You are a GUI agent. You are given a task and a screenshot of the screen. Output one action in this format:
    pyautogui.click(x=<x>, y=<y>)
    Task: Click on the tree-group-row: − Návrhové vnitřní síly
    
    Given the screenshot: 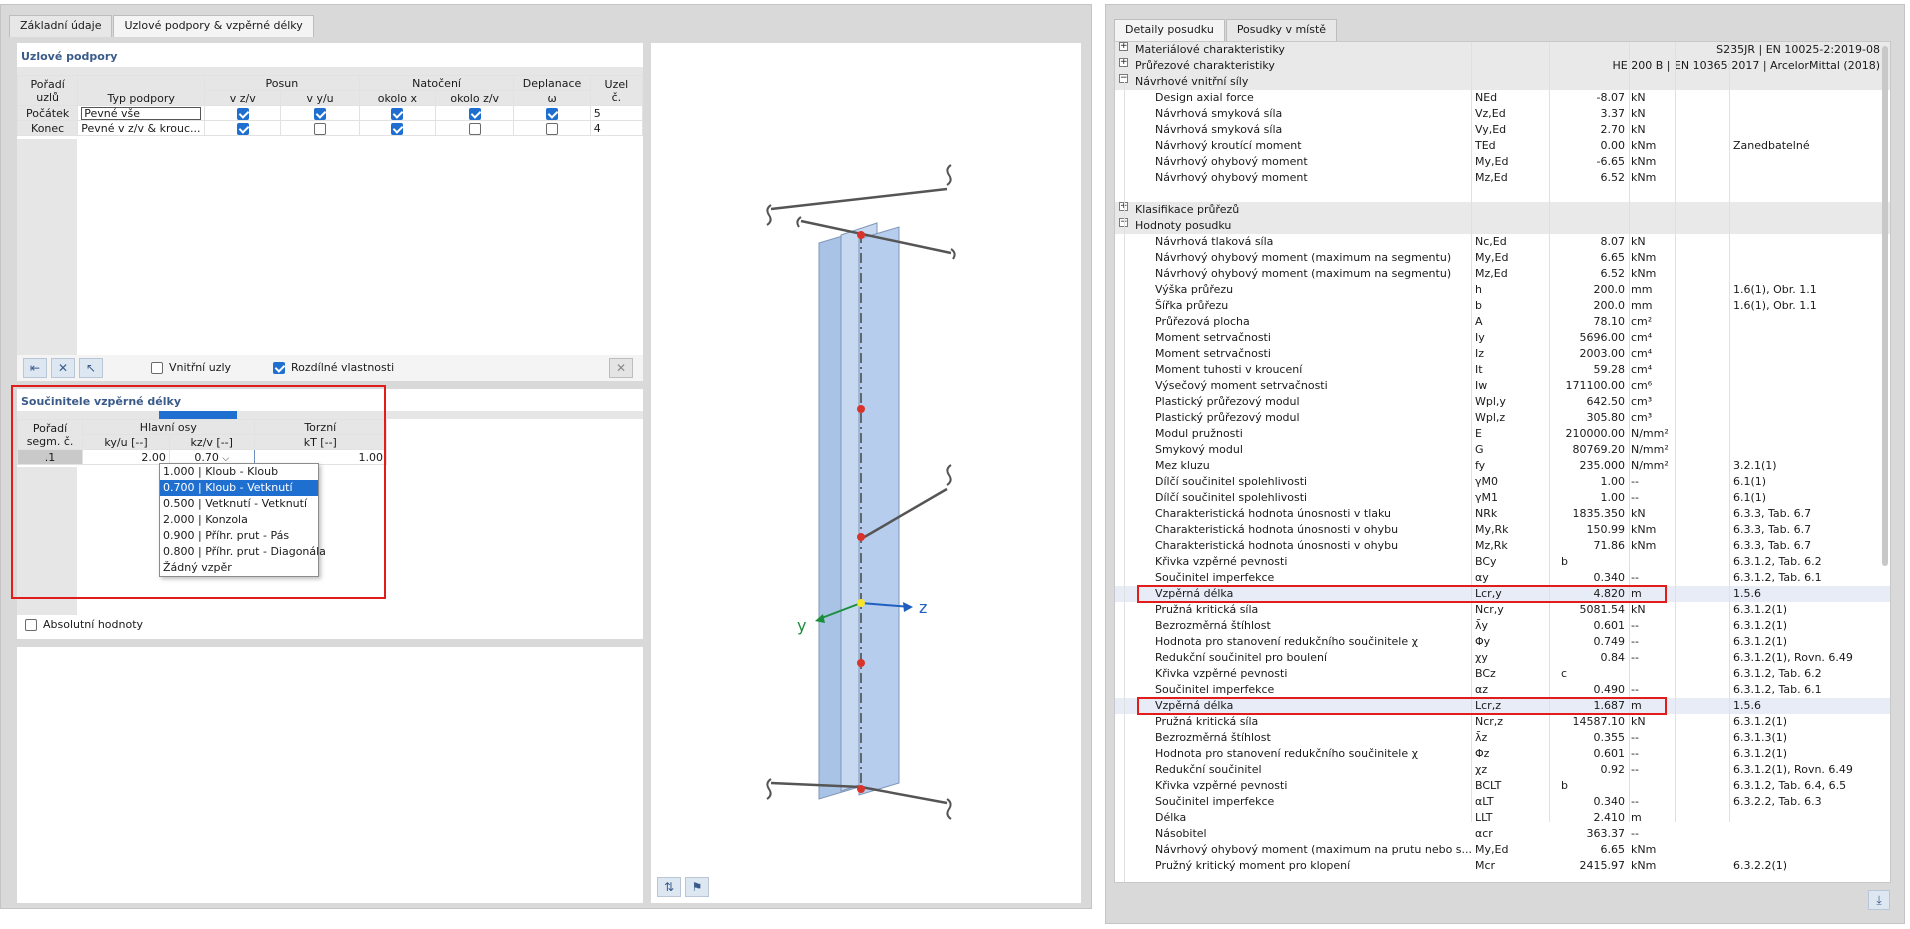 What is the action you would take?
    pyautogui.click(x=1502, y=82)
    